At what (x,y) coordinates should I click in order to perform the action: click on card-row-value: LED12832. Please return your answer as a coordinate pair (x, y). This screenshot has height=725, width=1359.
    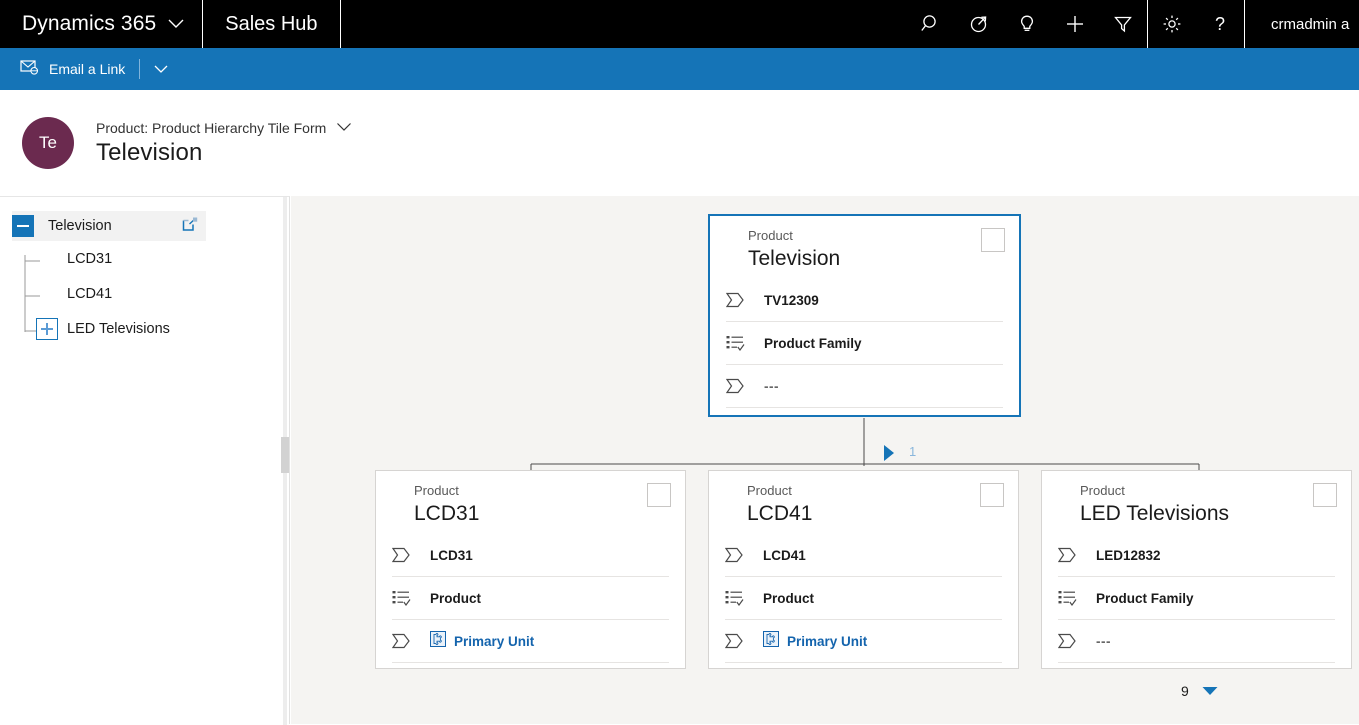
    Looking at the image, I should click on (1128, 555).